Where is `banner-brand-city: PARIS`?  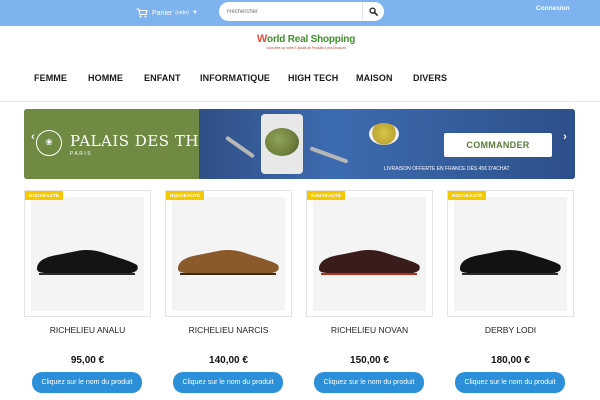 banner-brand-city: PARIS is located at coordinates (81, 154).